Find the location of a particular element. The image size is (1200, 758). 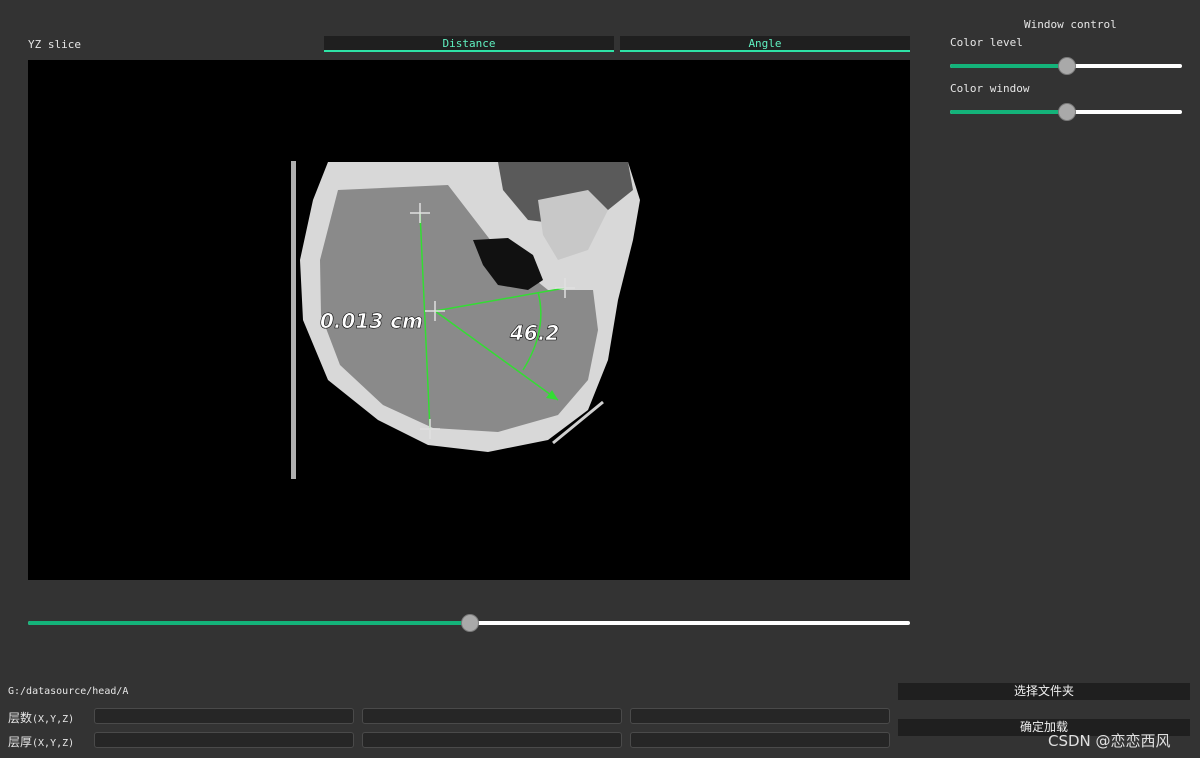

color-level-fill is located at coordinates (1008, 66).